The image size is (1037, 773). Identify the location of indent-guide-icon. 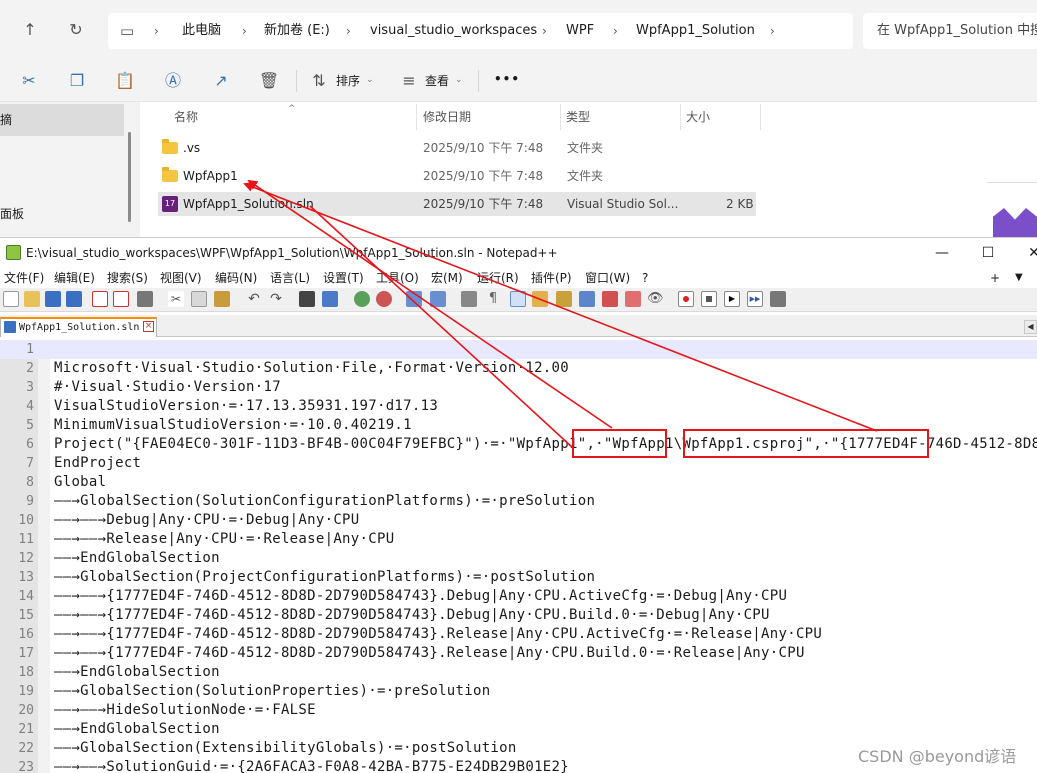
(518, 299).